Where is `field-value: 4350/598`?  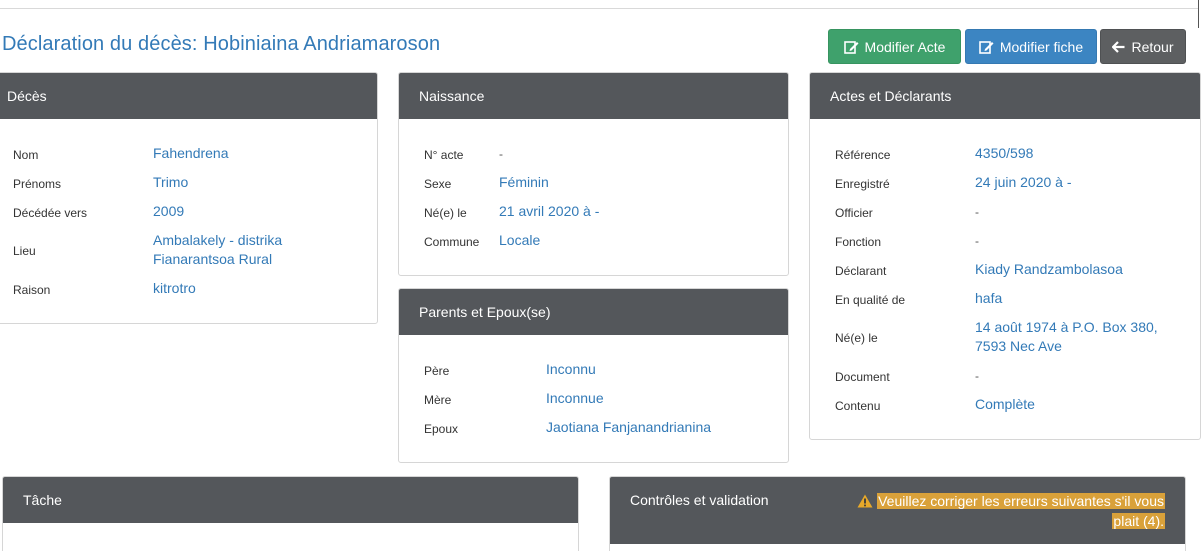
field-value: 4350/598 is located at coordinates (1004, 153).